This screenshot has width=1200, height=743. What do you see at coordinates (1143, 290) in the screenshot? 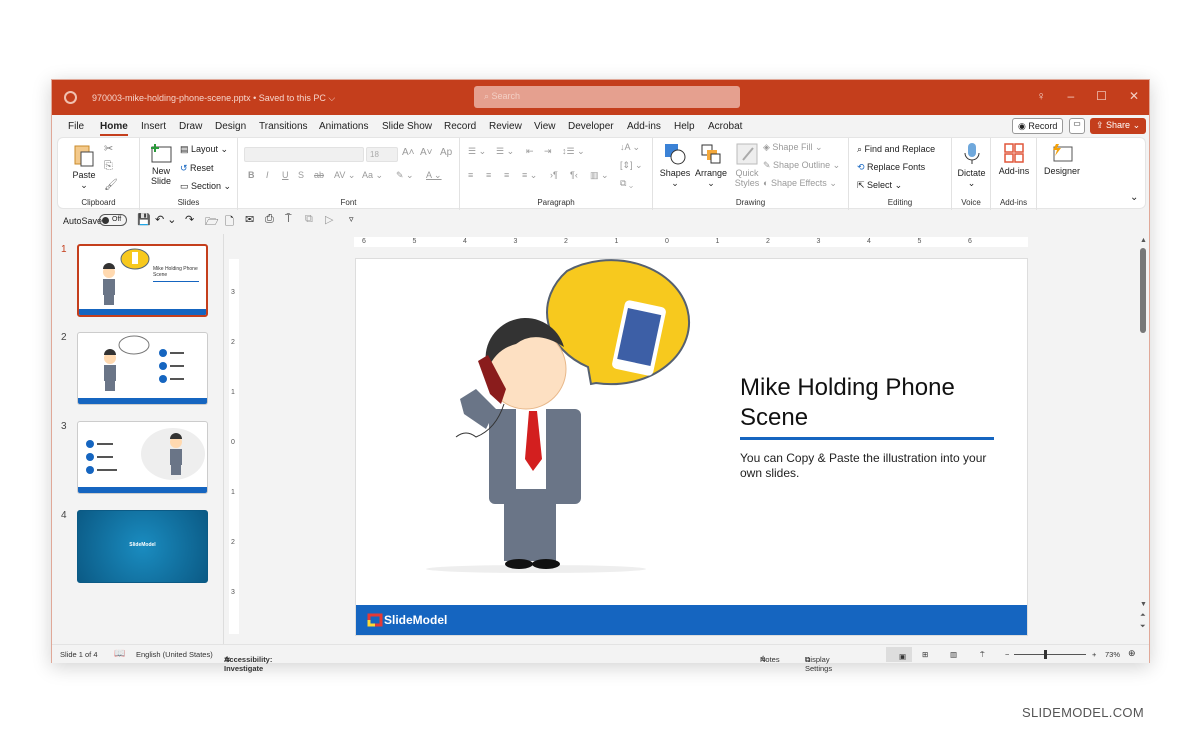
I see `scrollbar-thumb` at bounding box center [1143, 290].